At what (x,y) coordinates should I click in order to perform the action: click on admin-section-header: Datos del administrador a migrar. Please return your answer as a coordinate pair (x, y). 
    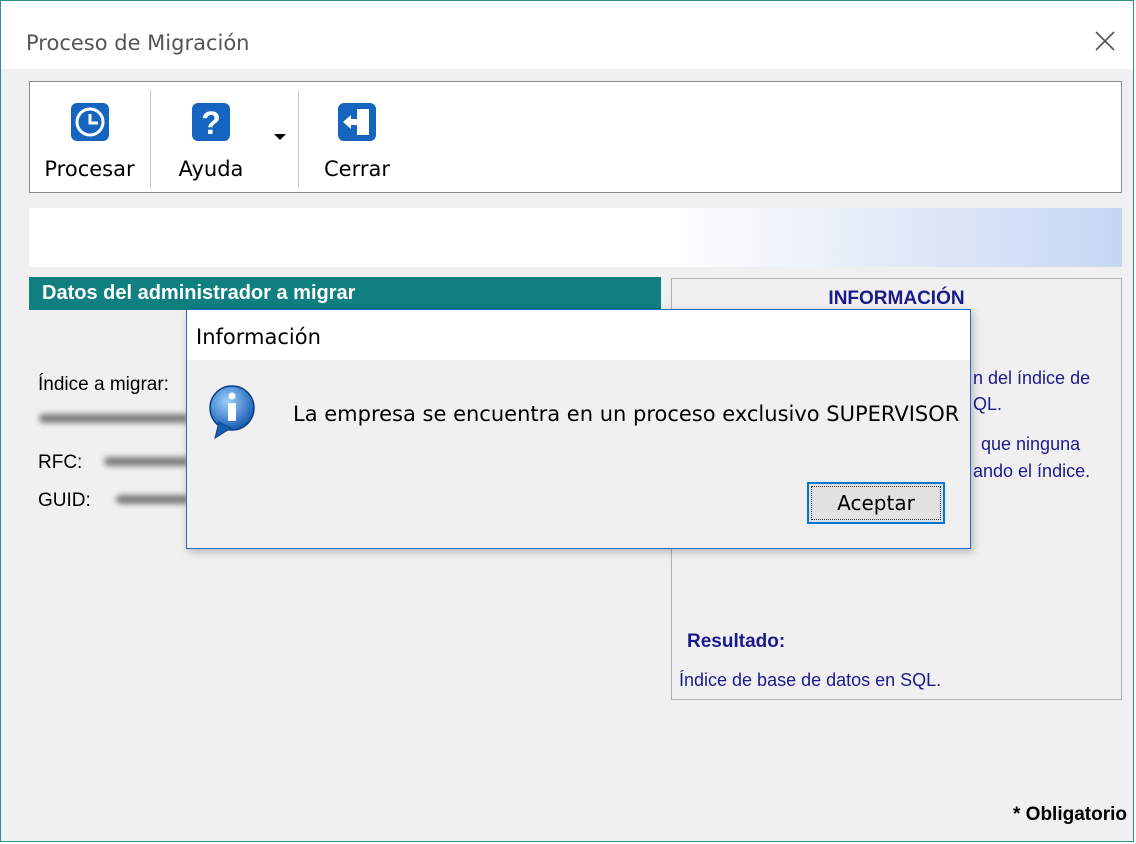
    Looking at the image, I should click on (345, 293).